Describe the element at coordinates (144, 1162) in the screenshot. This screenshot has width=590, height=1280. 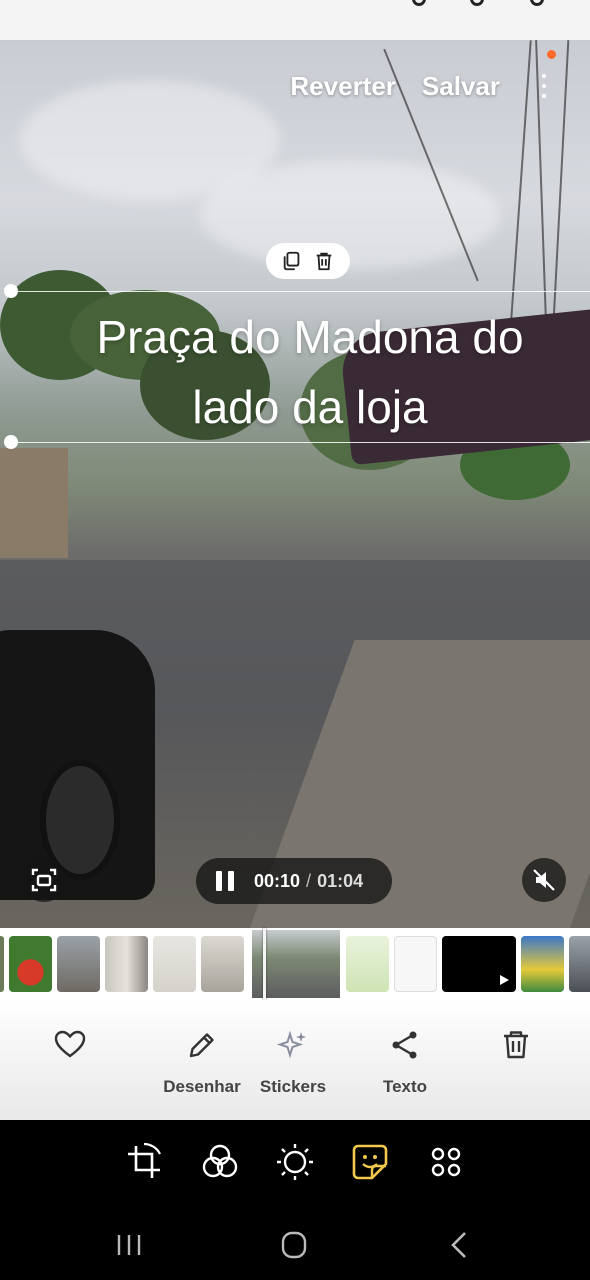
I see `rotate-crop-icon` at that location.